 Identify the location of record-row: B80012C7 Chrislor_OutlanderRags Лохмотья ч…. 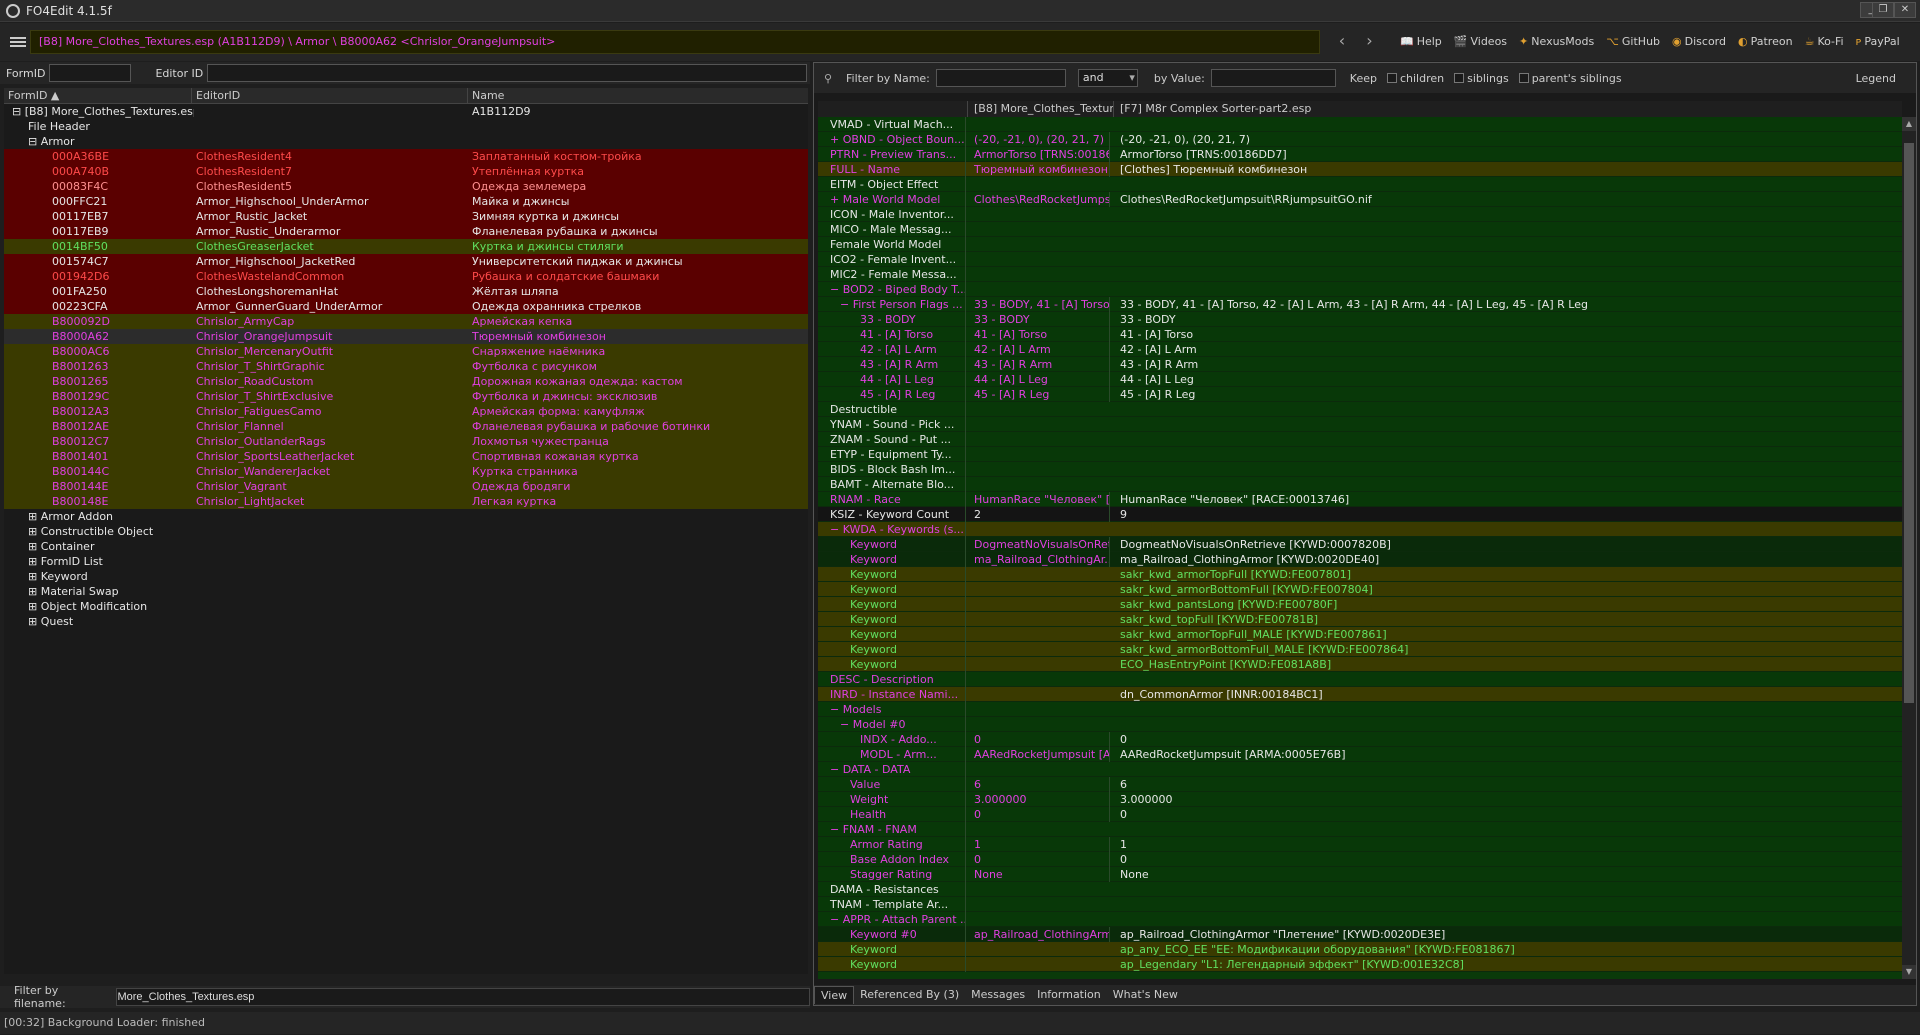
(406, 441).